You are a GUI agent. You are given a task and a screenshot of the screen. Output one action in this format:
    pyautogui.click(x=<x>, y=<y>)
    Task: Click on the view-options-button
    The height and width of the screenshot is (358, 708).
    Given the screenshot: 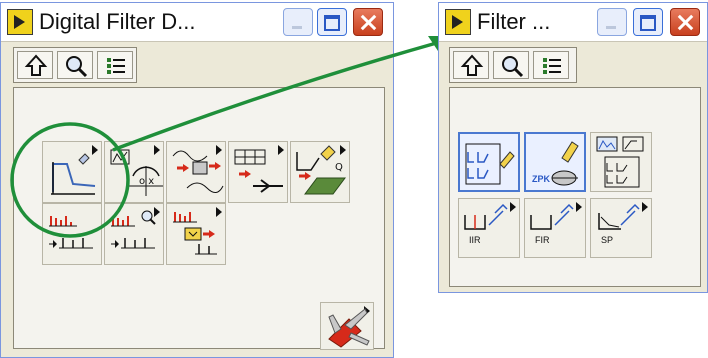 What is the action you would take?
    pyautogui.click(x=551, y=65)
    